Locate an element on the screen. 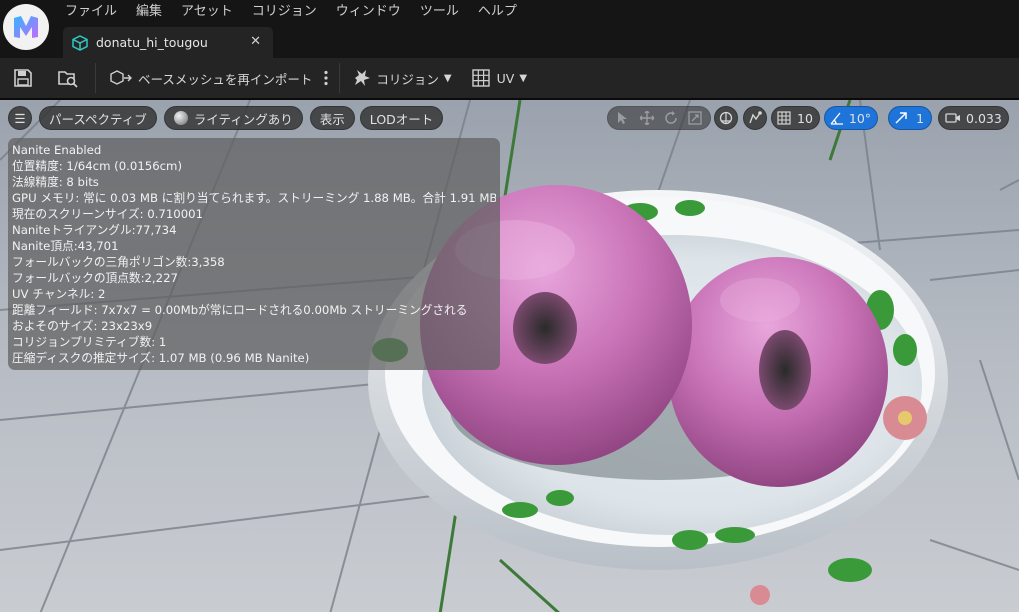 This screenshot has width=1019, height=612. menu-bar: ファイル 編集 アセット コリジョン ウィンドウ ツール ヘルプ is located at coordinates (290, 12).